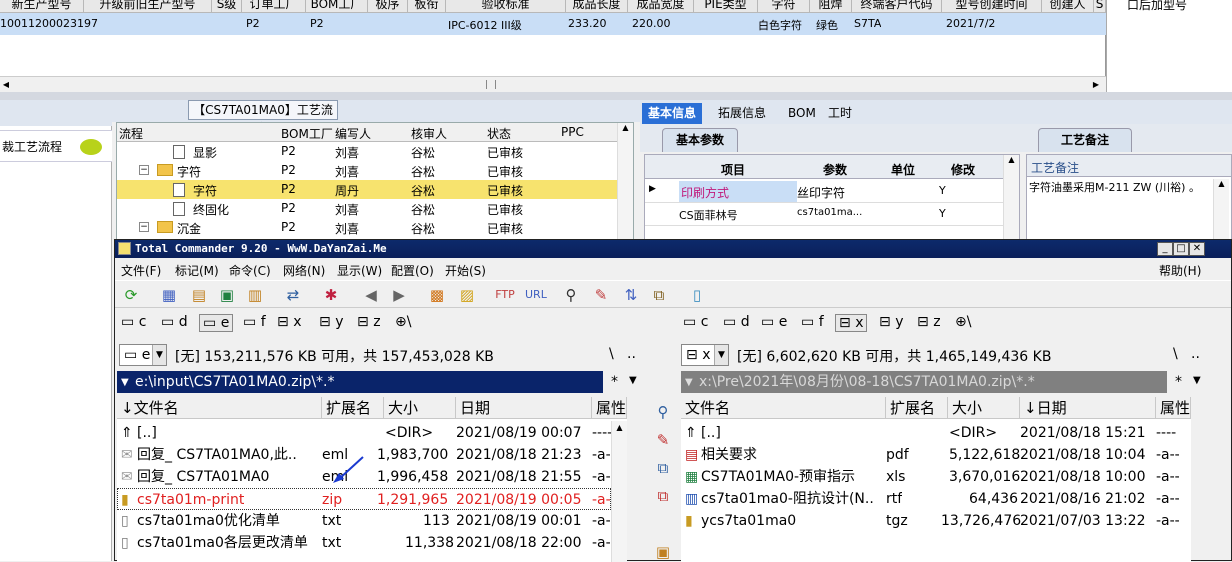 This screenshot has height=562, width=1232. I want to click on left-filter-dropdown-icon: ▼, so click(633, 380).